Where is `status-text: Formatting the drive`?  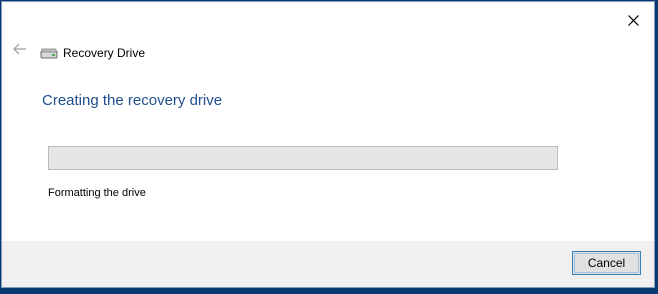
status-text: Formatting the drive is located at coordinates (97, 193).